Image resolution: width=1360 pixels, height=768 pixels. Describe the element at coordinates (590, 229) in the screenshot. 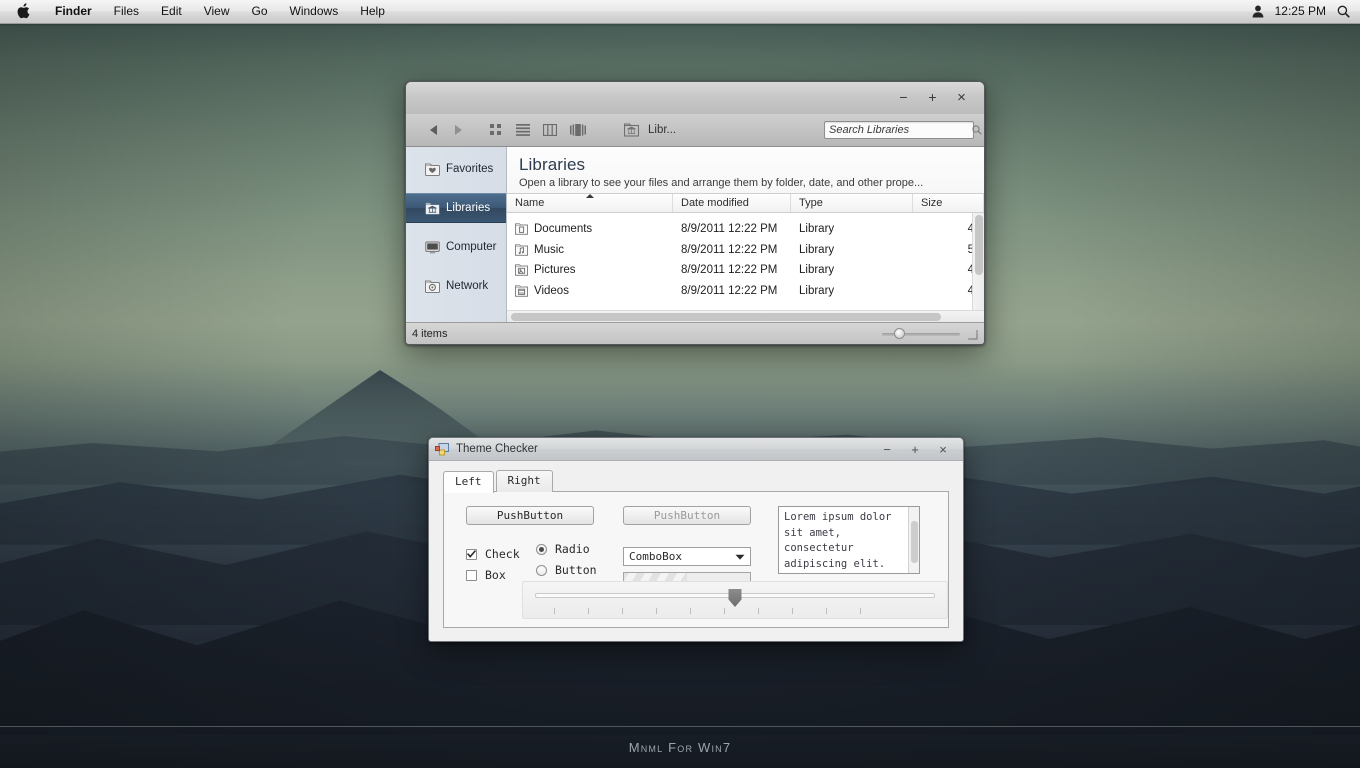

I see `row-name-cell: Documents` at that location.